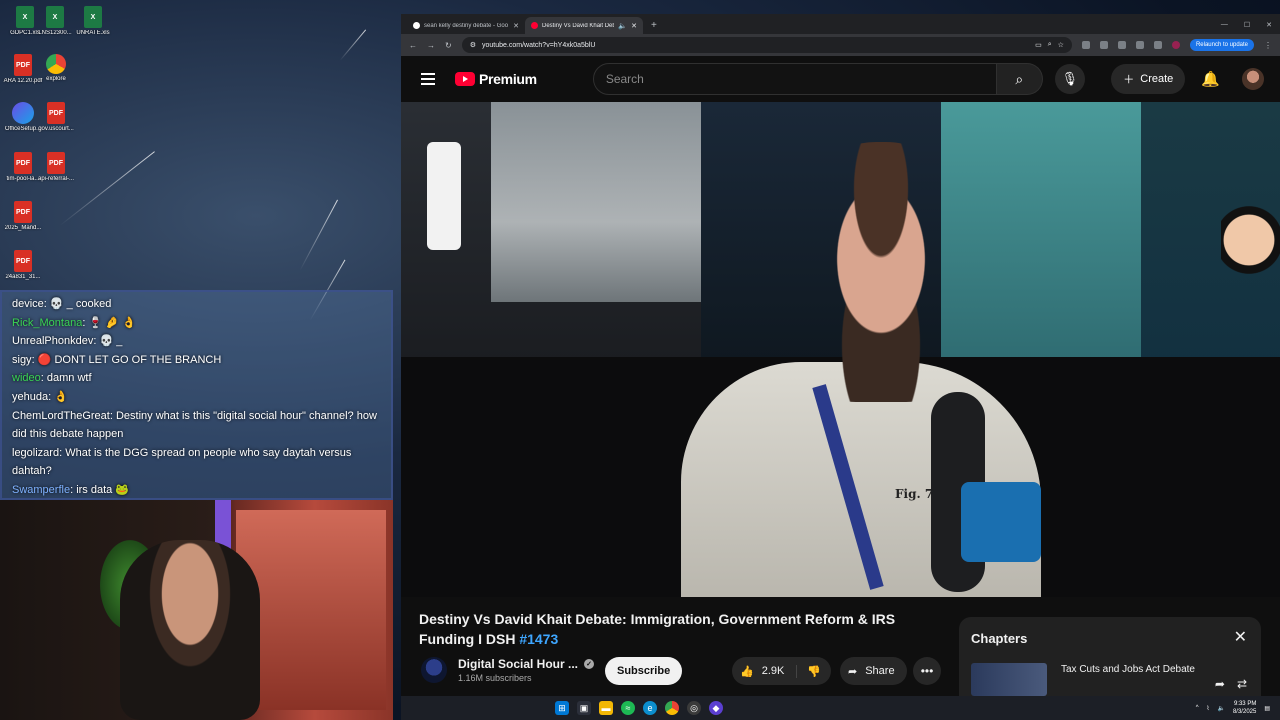 Image resolution: width=1280 pixels, height=720 pixels. I want to click on chat-message: Swamperfle: irs data 🐸, so click(71, 489).